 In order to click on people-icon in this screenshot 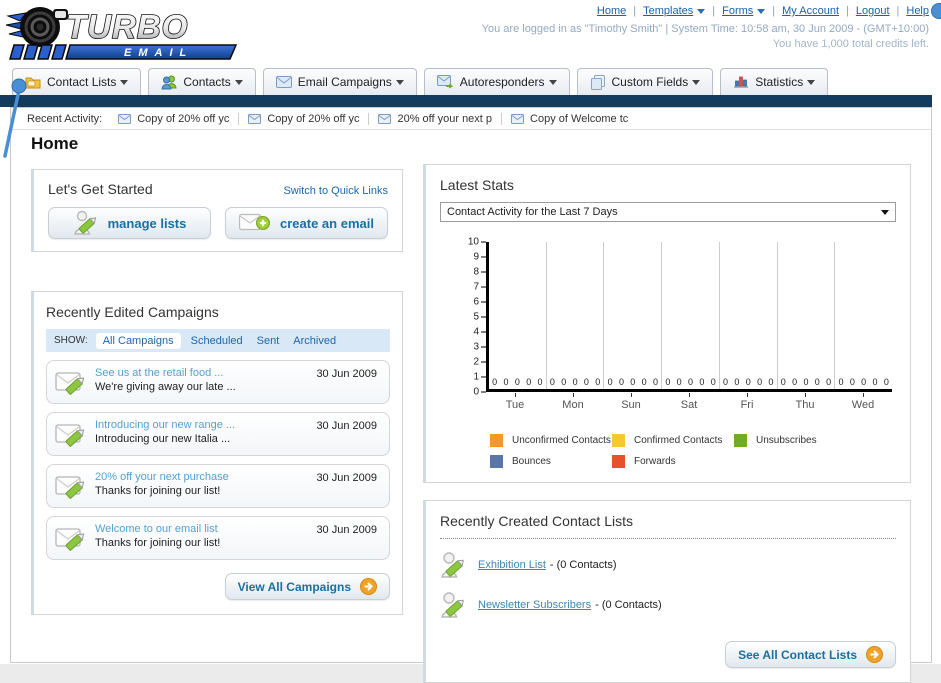, I will do `click(169, 82)`.